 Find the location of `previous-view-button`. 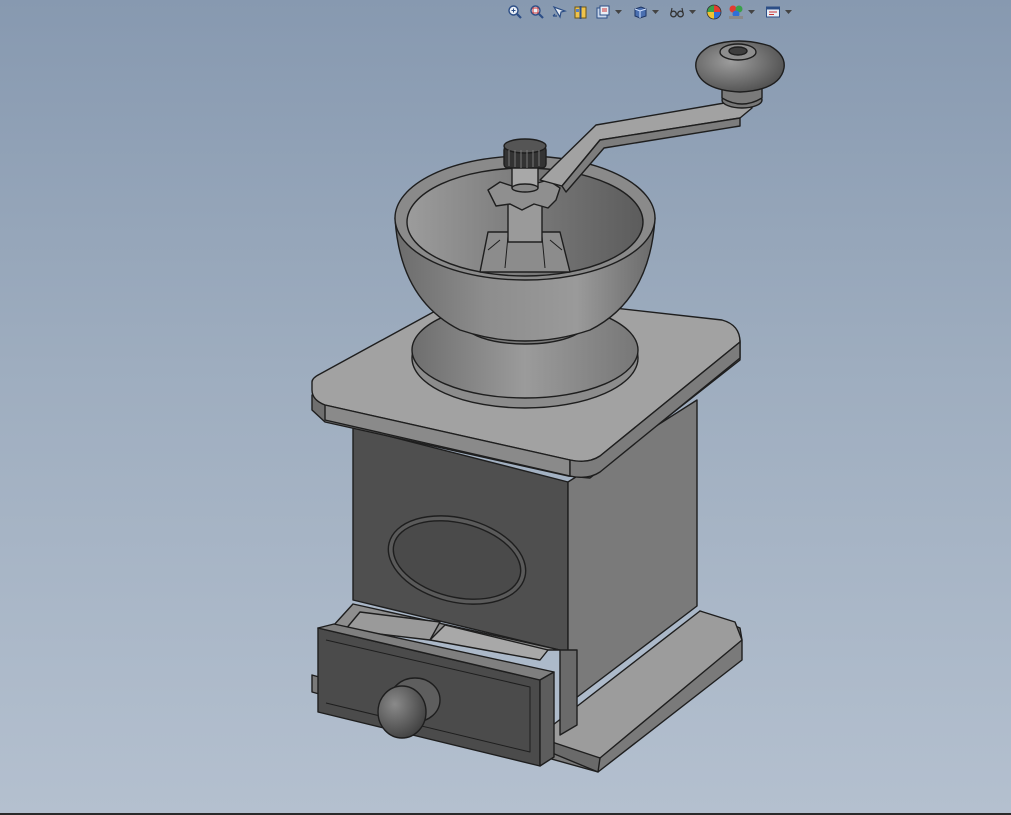

previous-view-button is located at coordinates (559, 12).